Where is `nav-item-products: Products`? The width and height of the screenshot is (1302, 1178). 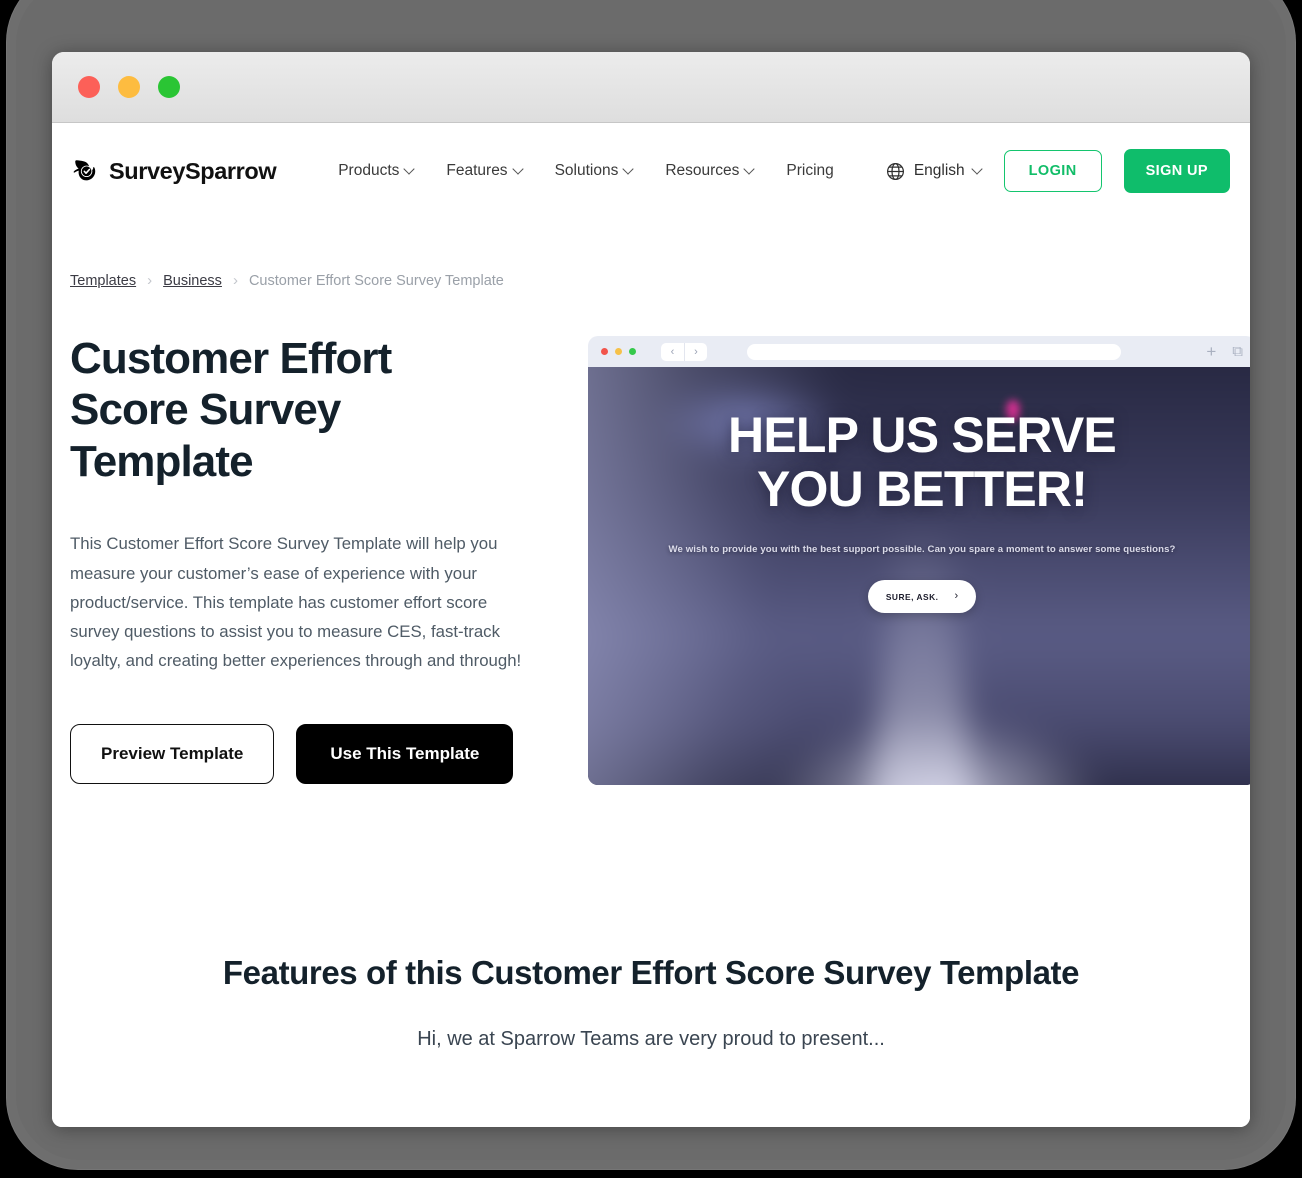 nav-item-products: Products is located at coordinates (376, 171).